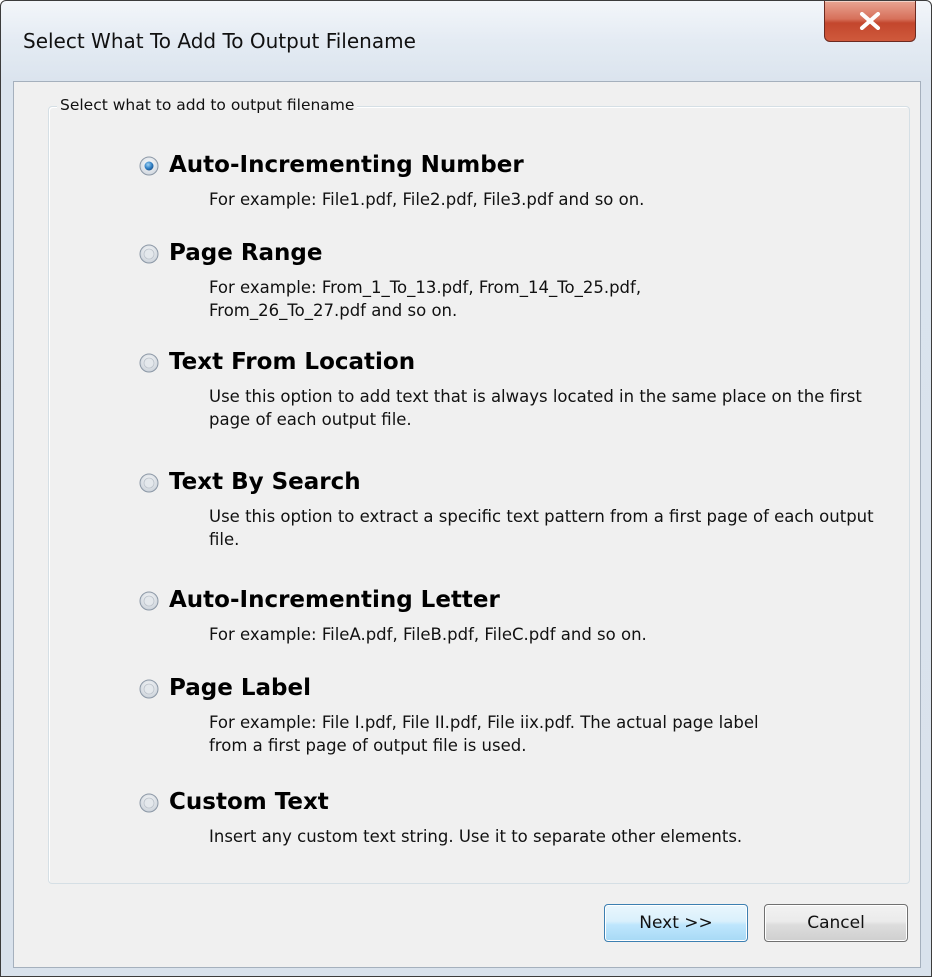 The width and height of the screenshot is (932, 977). What do you see at coordinates (207, 105) in the screenshot?
I see `groupbox-legend: Select what to add to output filename` at bounding box center [207, 105].